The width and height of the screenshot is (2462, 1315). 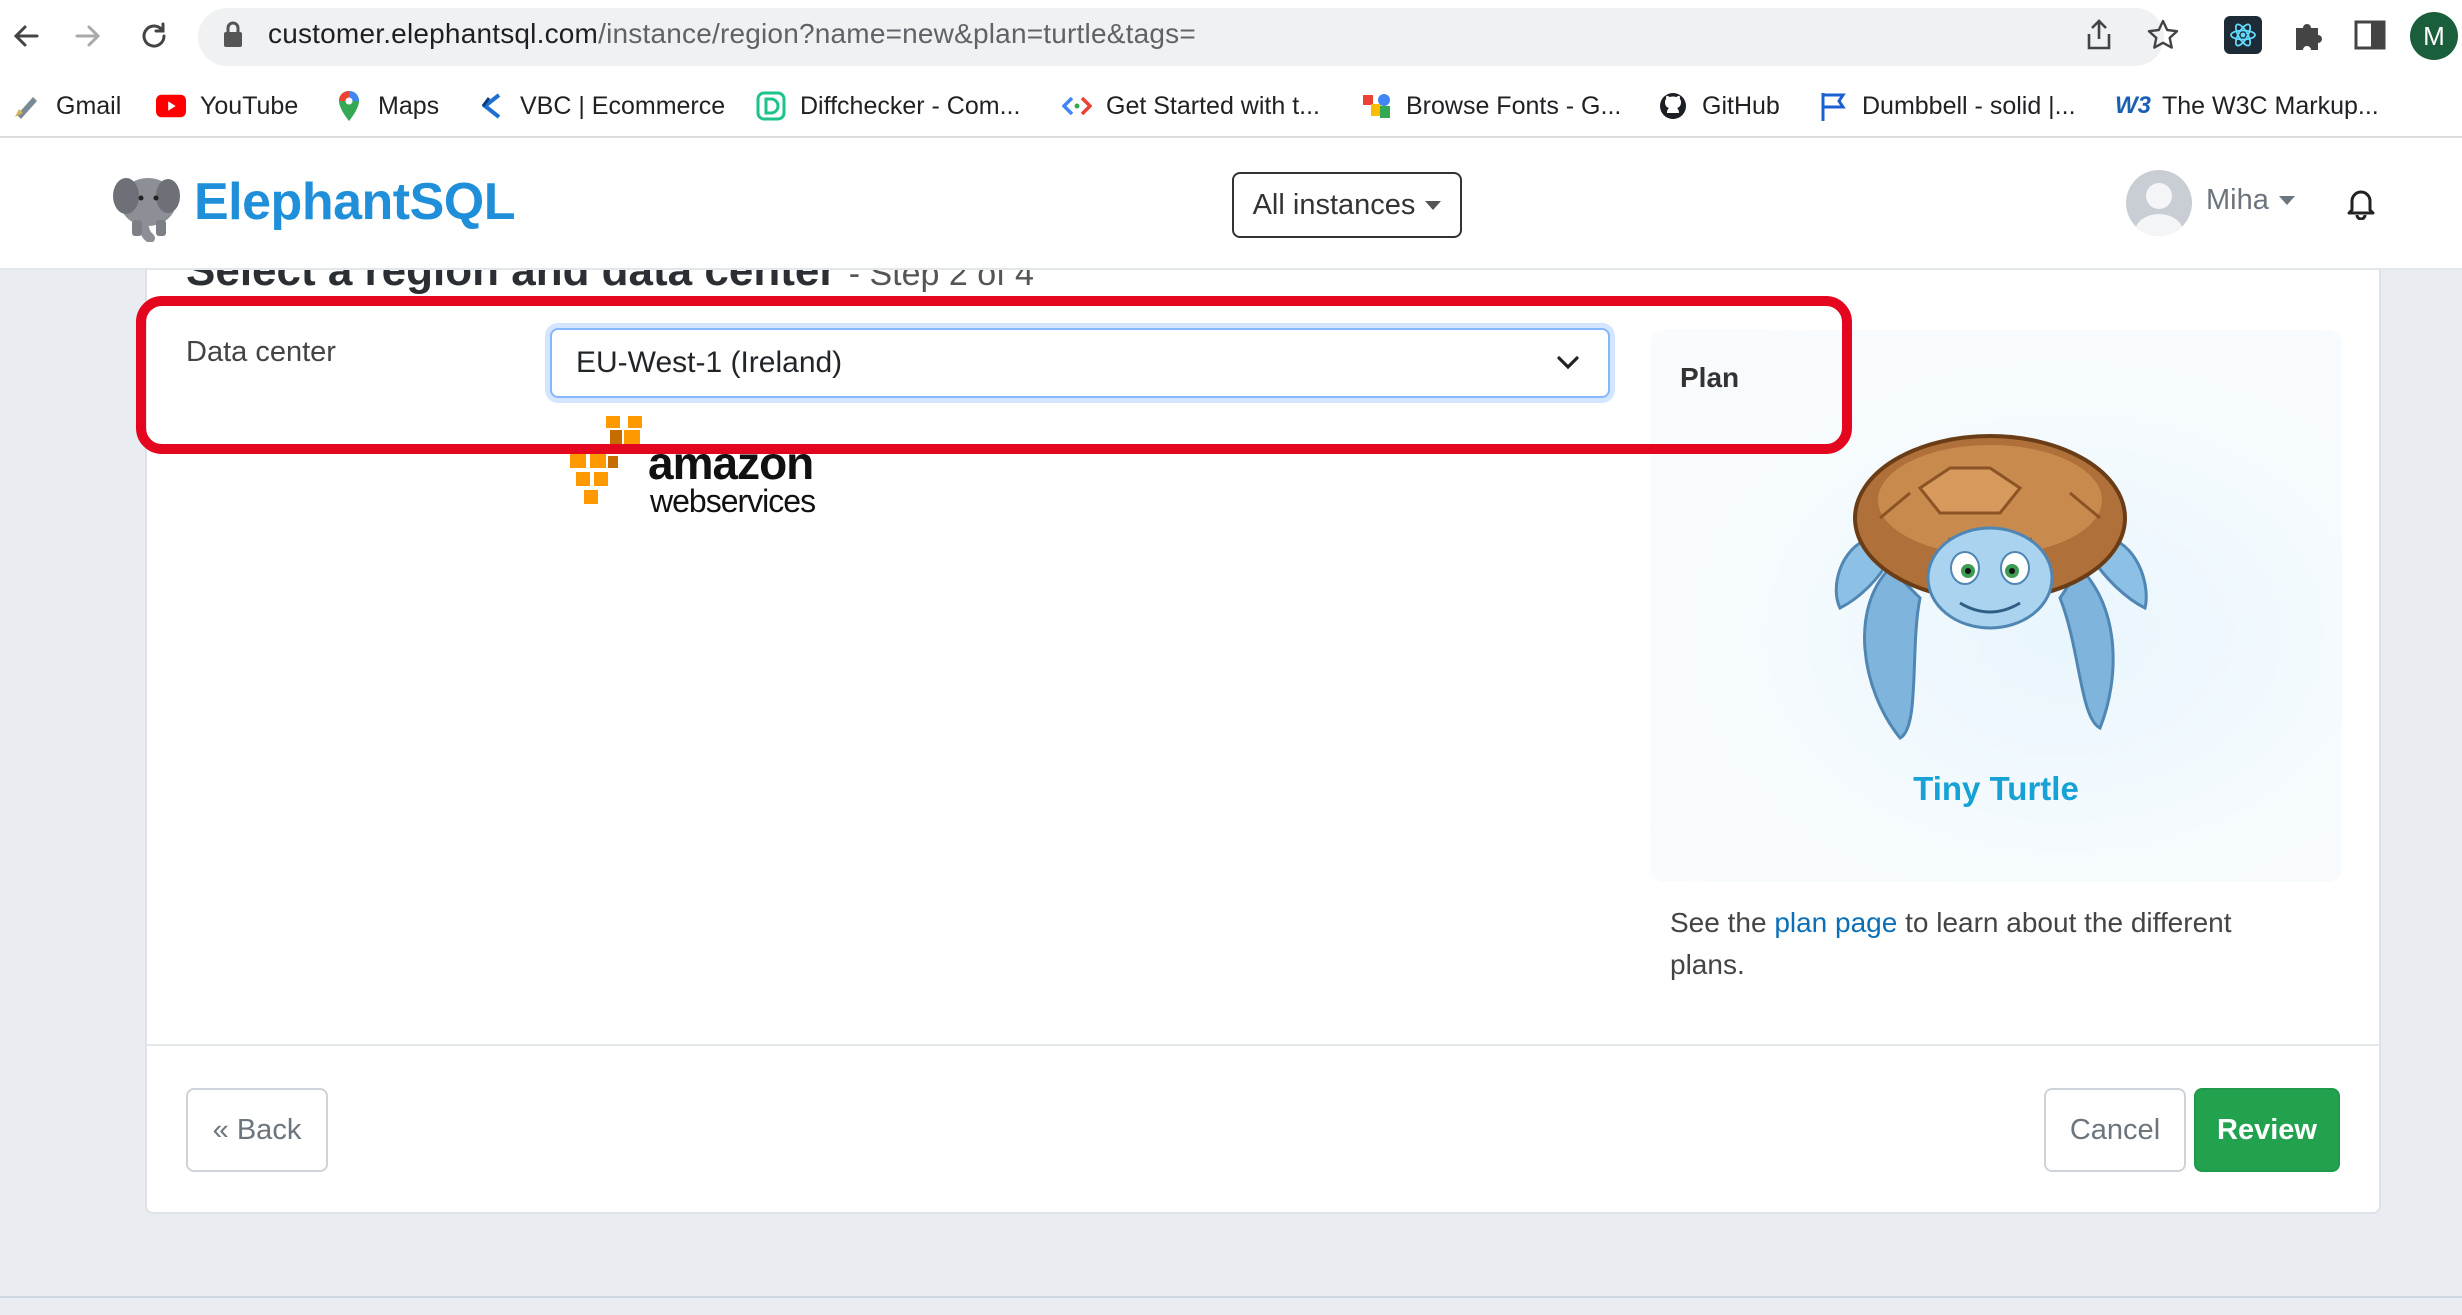 I want to click on bookmark-gmail: Gmail, so click(x=66, y=106).